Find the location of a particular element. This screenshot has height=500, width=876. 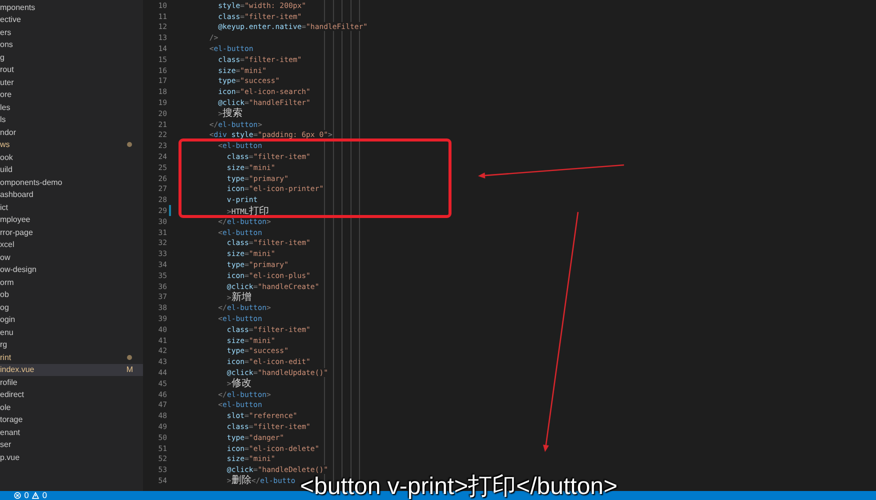

file-tree-item: ers is located at coordinates (71, 32).